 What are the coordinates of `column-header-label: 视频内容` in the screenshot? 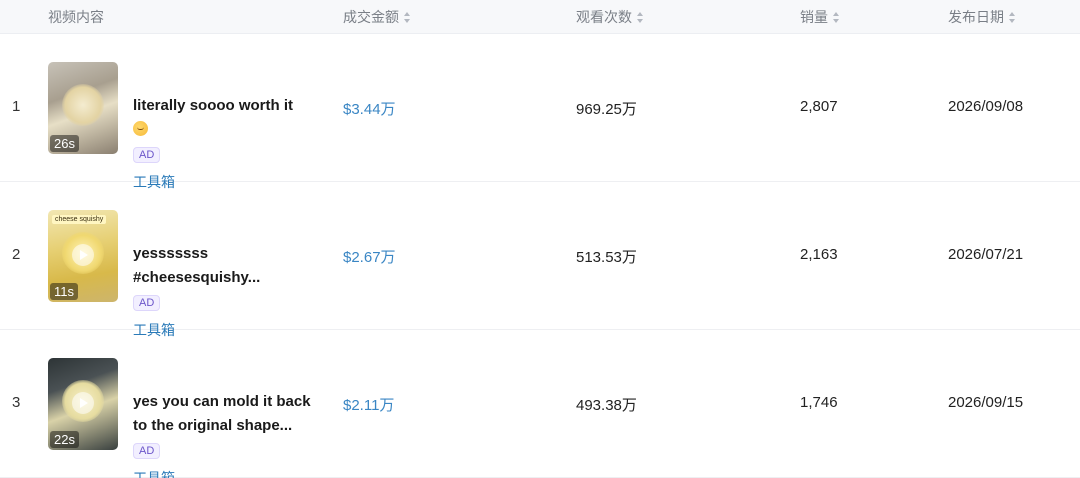 It's located at (76, 17).